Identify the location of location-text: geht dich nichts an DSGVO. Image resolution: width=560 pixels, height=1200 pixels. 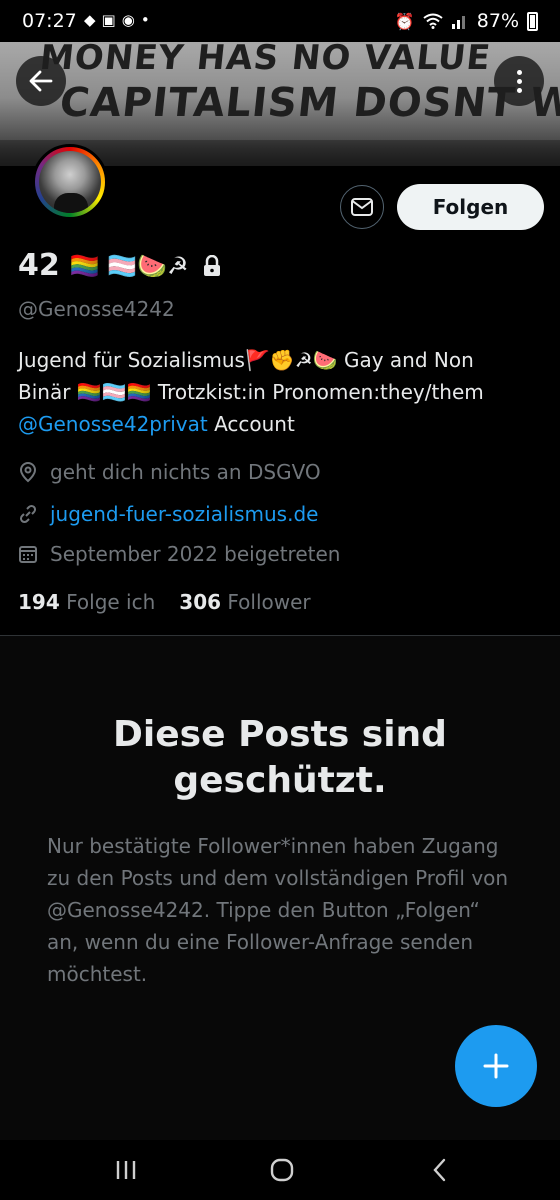
(185, 472).